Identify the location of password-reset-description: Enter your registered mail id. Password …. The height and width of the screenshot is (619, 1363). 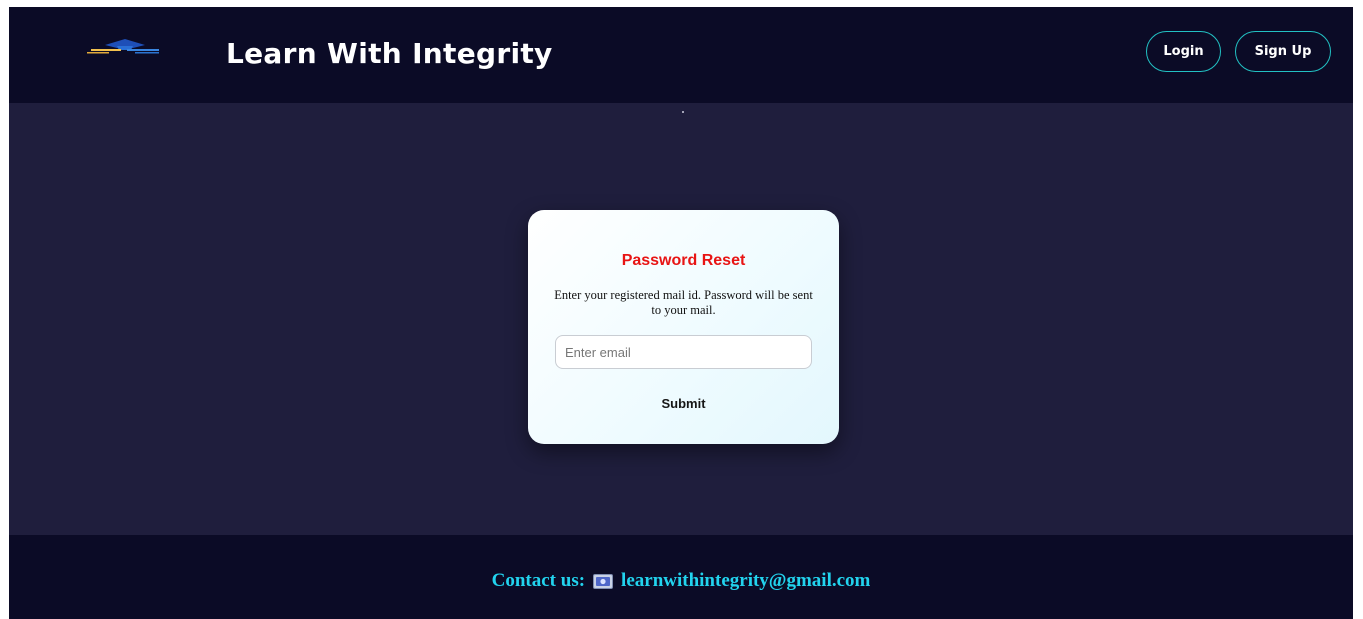
(683, 302).